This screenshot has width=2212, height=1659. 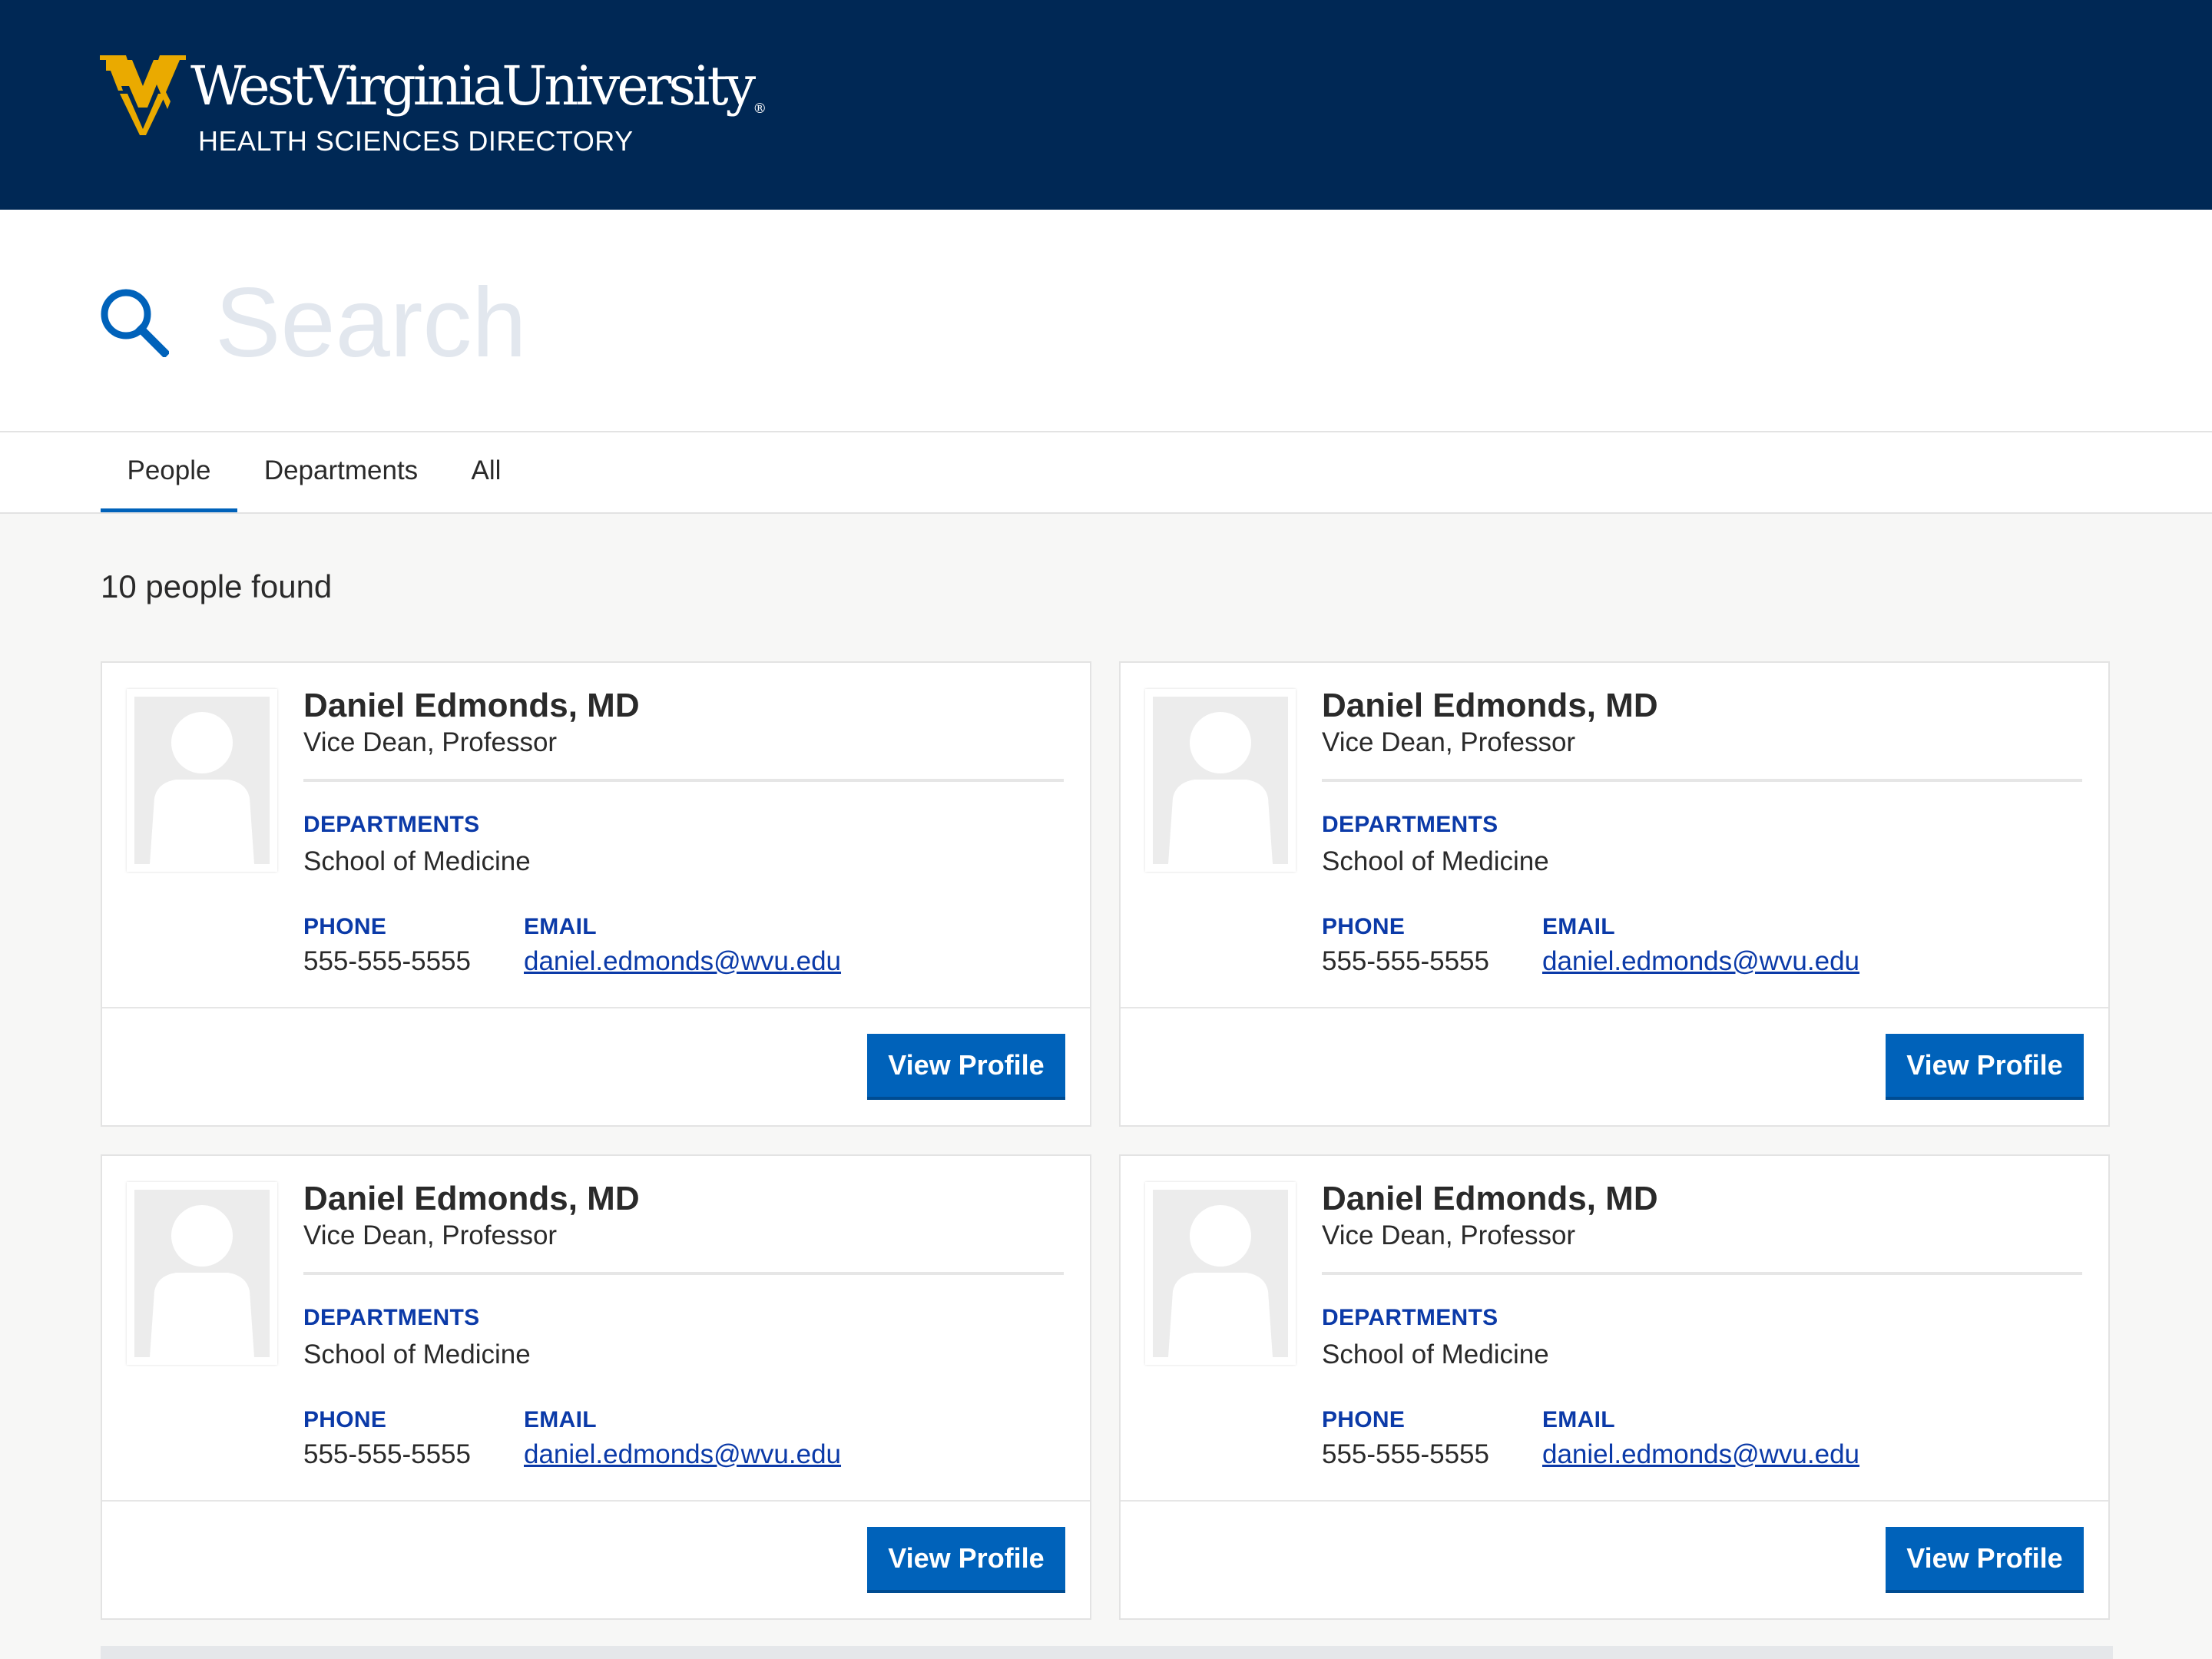 What do you see at coordinates (487, 472) in the screenshot?
I see `tab-all: All` at bounding box center [487, 472].